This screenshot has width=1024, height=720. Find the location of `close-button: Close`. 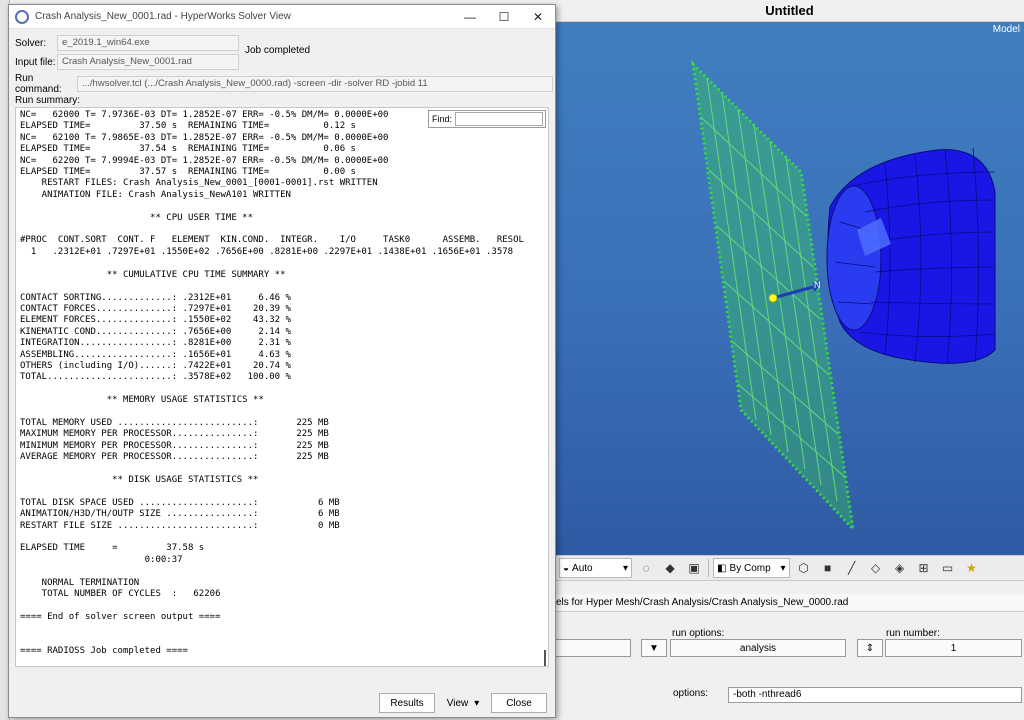

close-button: Close is located at coordinates (519, 703).